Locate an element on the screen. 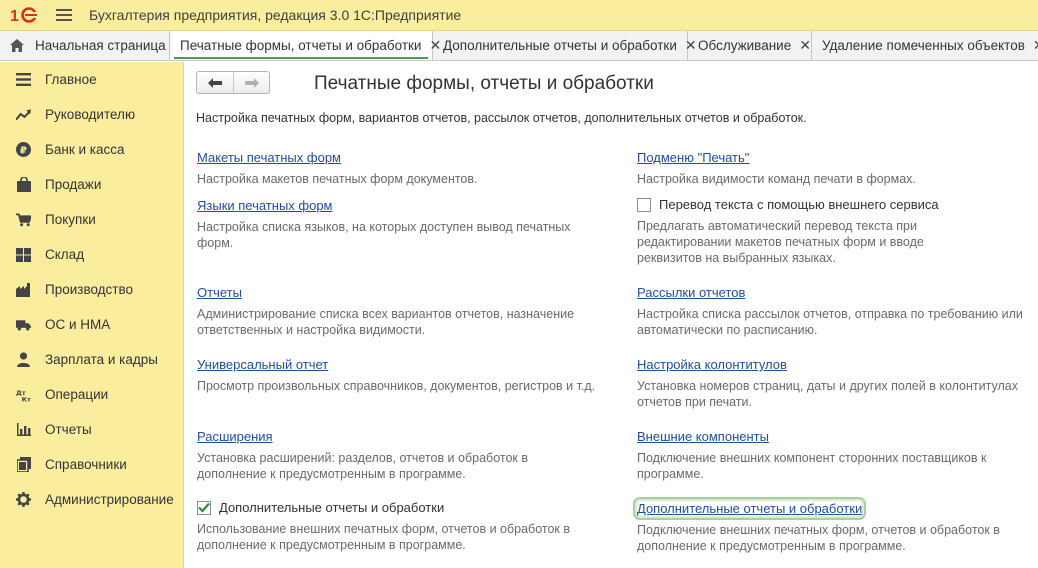 Image resolution: width=1038 pixels, height=568 pixels. tab-label: Дополнительные отчеты и обработки is located at coordinates (560, 45).